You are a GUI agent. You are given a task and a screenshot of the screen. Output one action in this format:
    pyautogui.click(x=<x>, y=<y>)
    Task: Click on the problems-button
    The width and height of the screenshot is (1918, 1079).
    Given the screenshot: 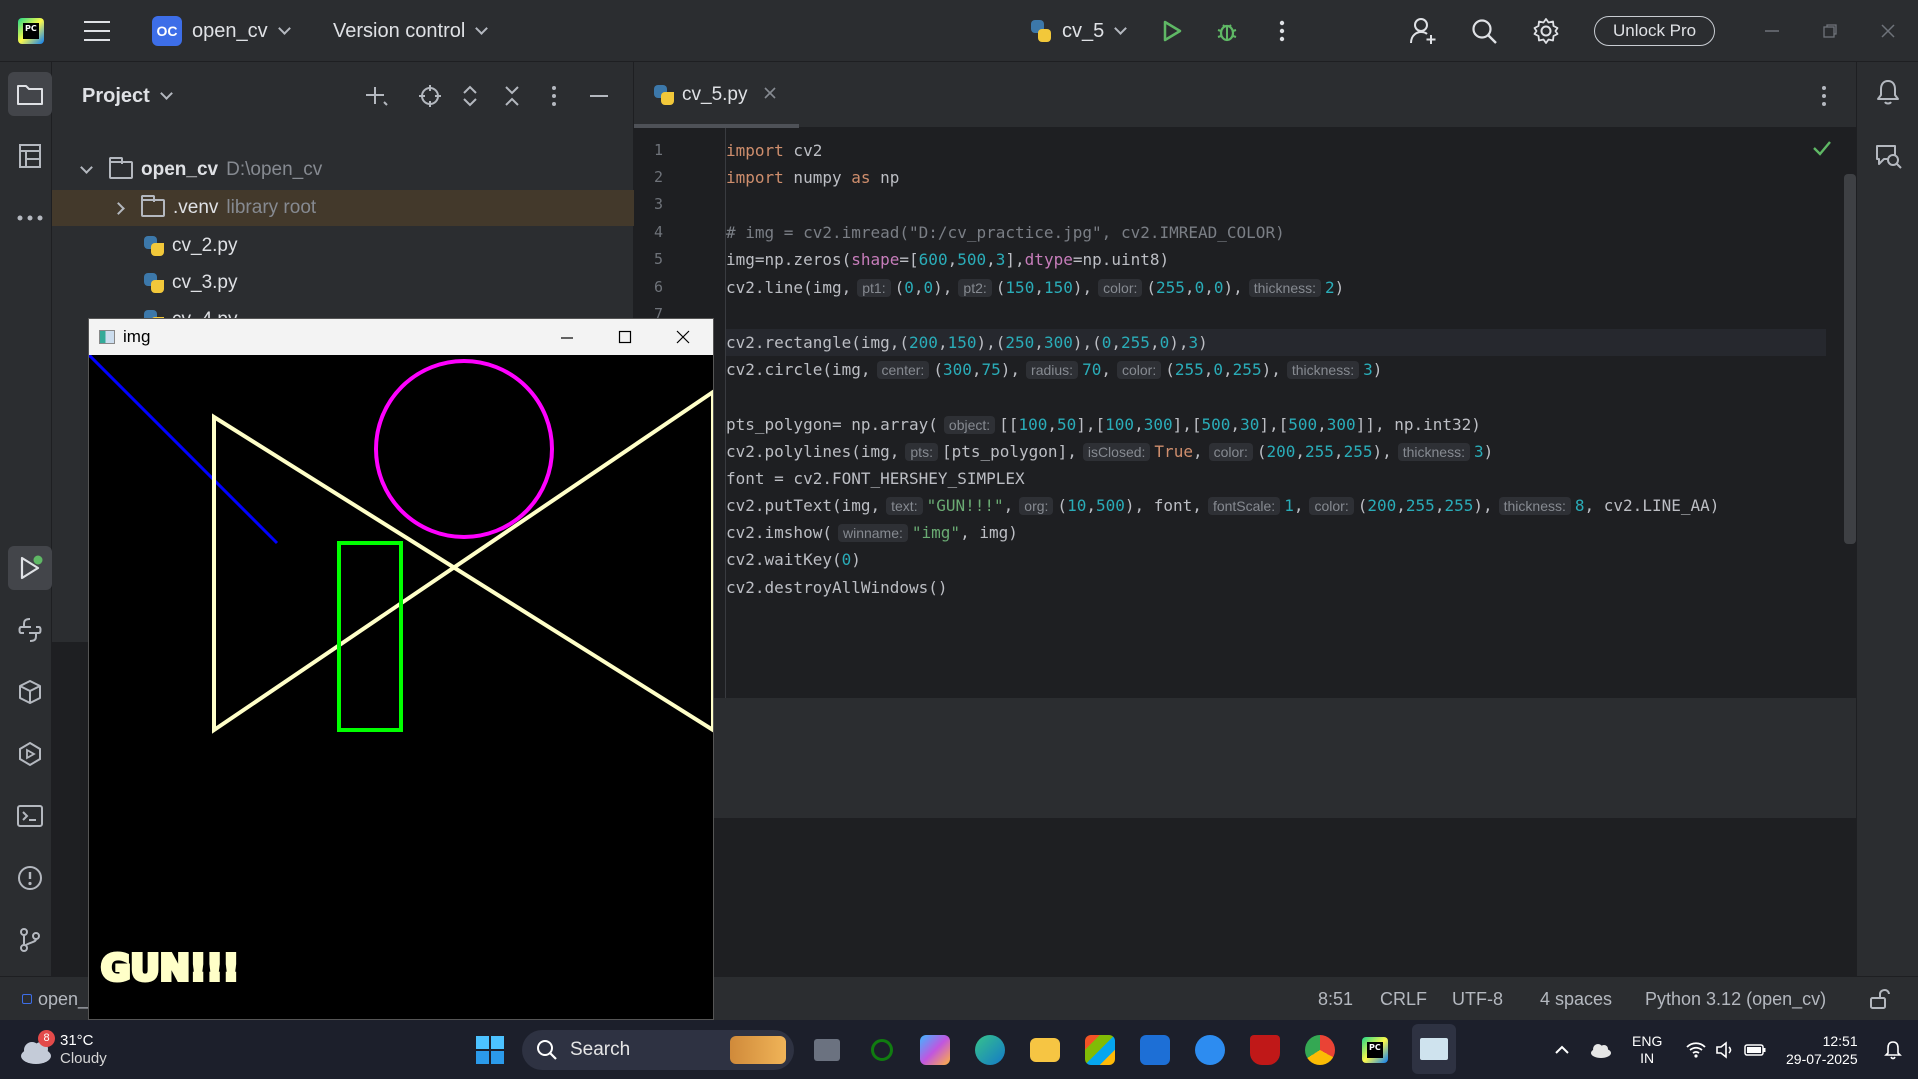 What is the action you would take?
    pyautogui.click(x=30, y=878)
    